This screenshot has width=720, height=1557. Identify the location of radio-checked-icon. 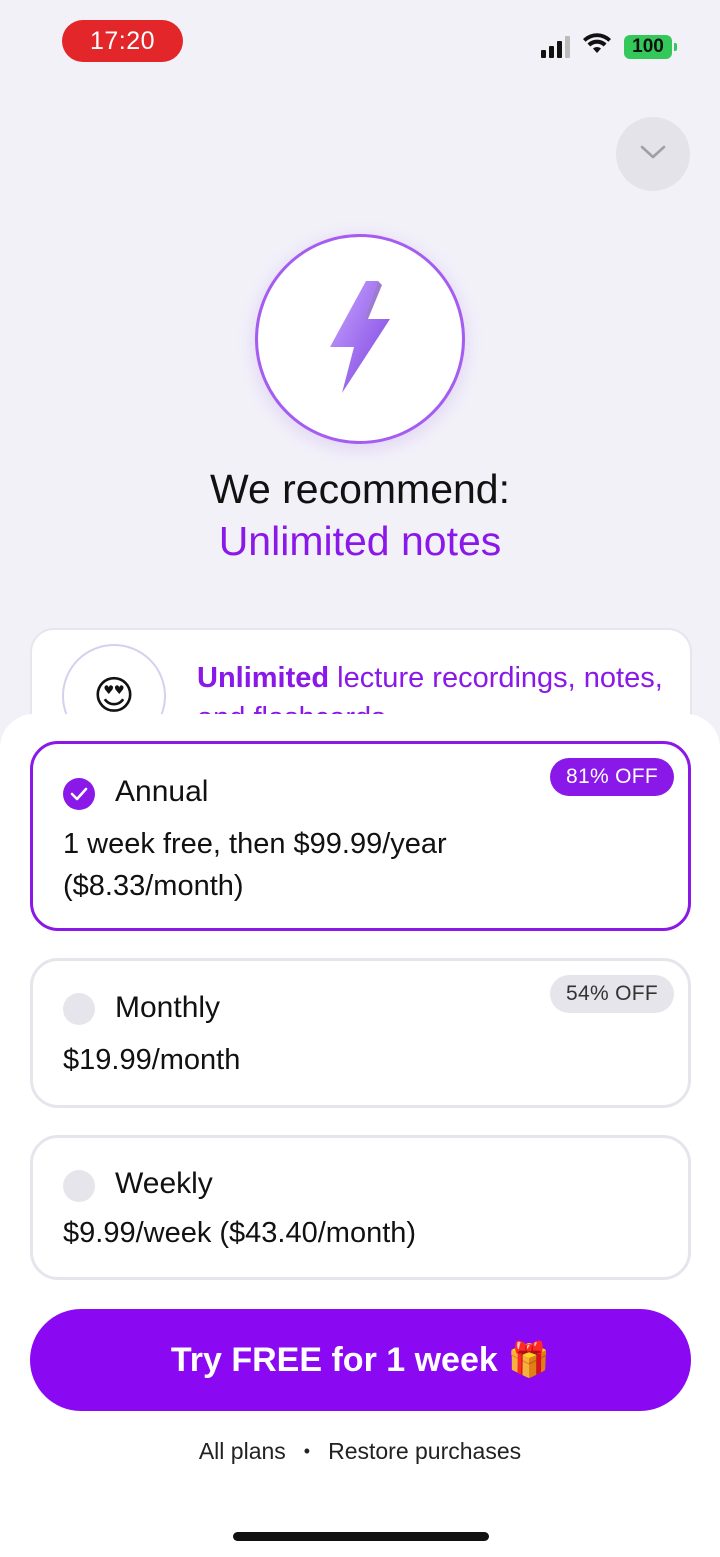
(79, 794).